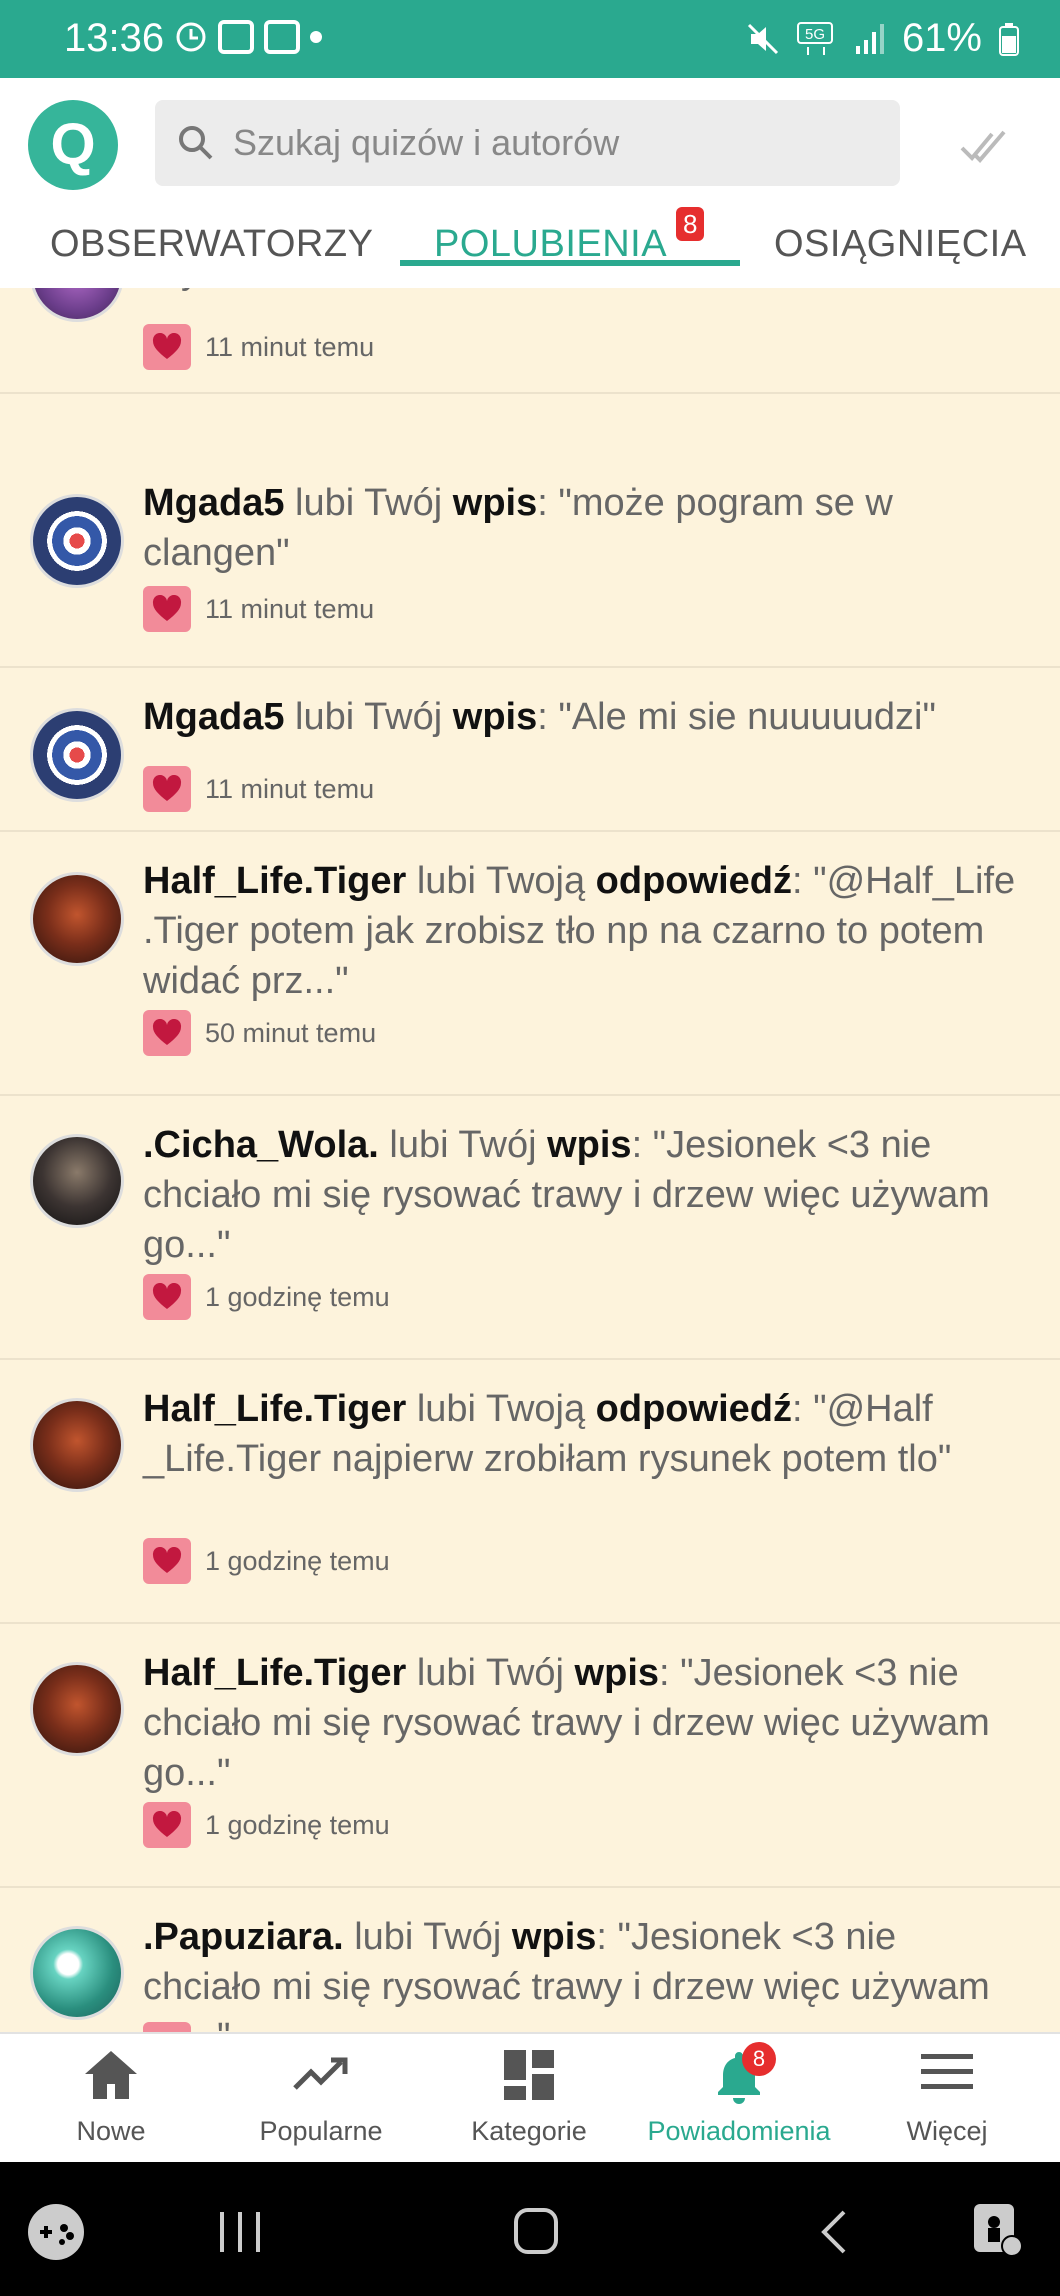 Image resolution: width=1060 pixels, height=2296 pixels. What do you see at coordinates (900, 244) in the screenshot?
I see `tab-osiagniecia: OSIĄGNIĘCIA` at bounding box center [900, 244].